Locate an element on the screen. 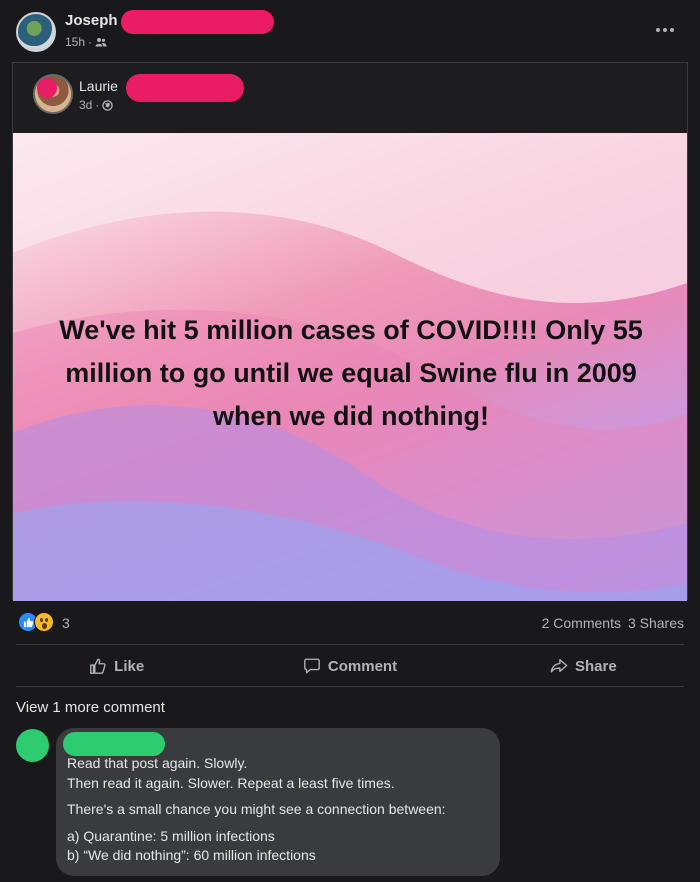  commenter-avatar is located at coordinates (32, 745).